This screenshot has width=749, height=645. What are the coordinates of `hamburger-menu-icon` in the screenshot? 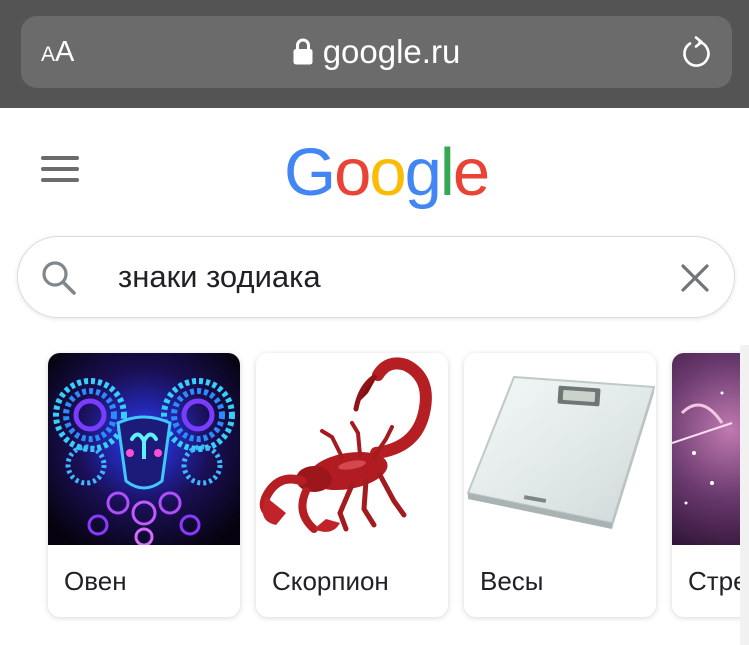 It's located at (61, 169).